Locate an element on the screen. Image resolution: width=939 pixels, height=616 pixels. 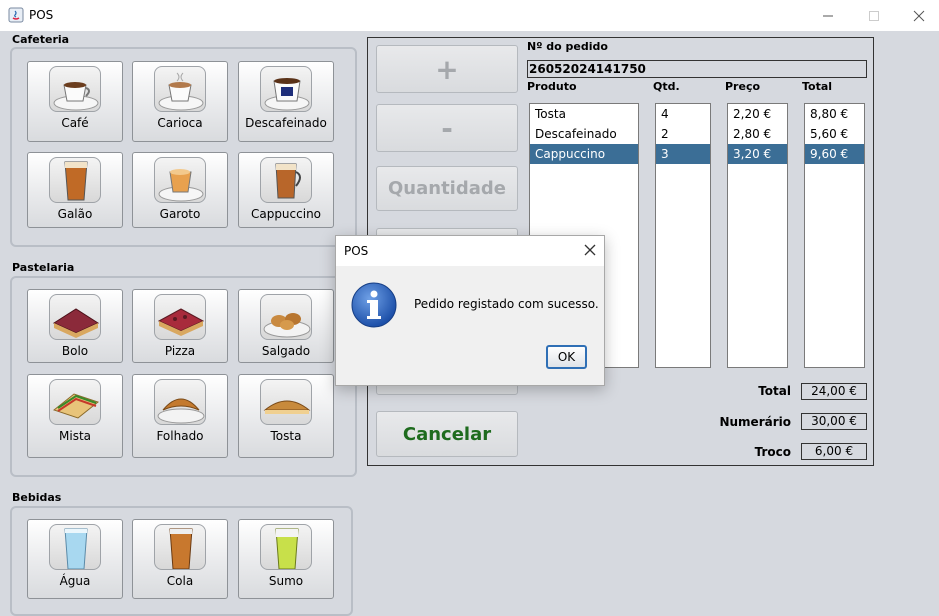
info-icon is located at coordinates (374, 305).